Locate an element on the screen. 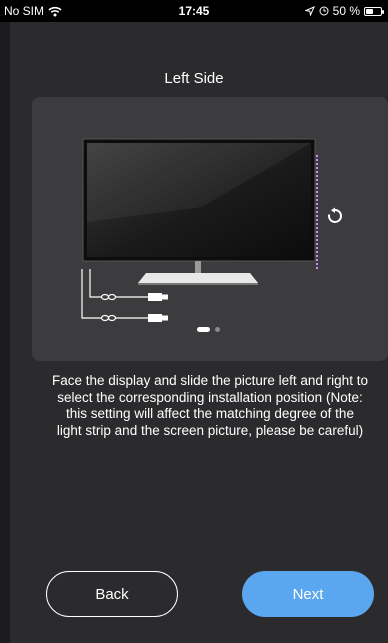 This screenshot has height=643, width=388. tv-stand-base is located at coordinates (198, 278).